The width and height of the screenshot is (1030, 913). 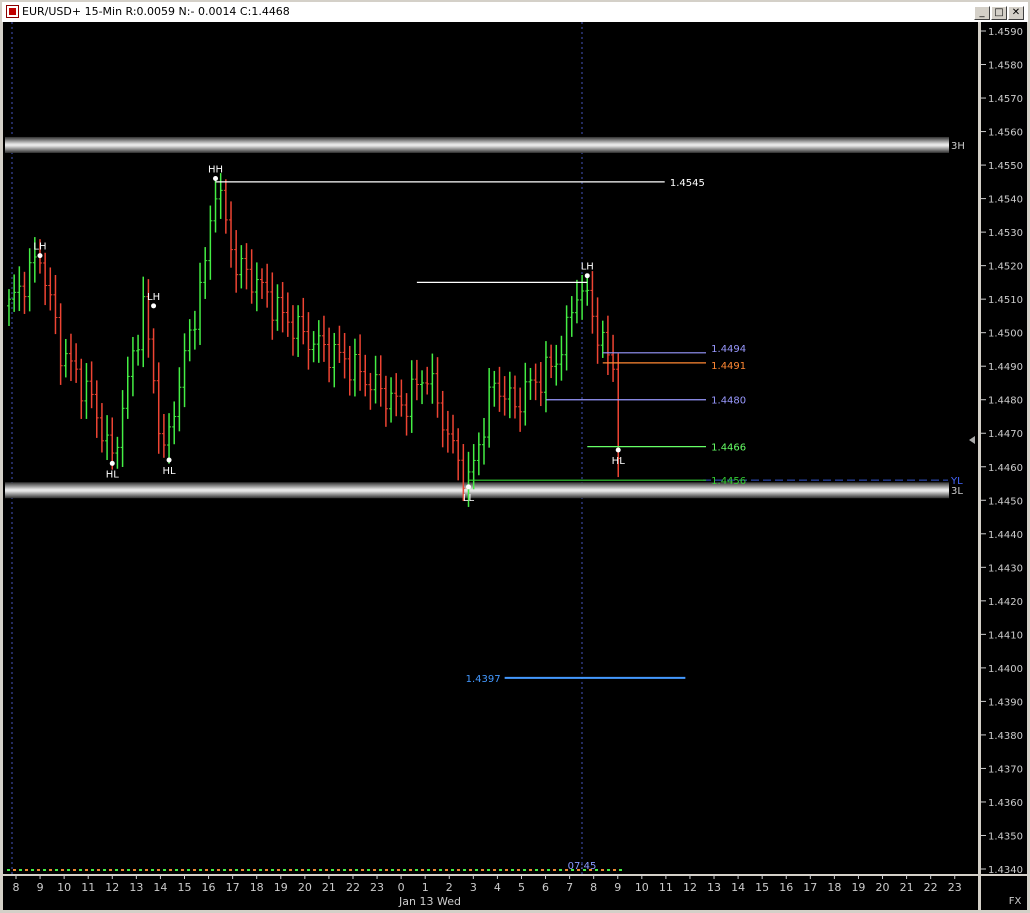 I want to click on y-tick-label: 1.4400, so click(x=1005, y=669).